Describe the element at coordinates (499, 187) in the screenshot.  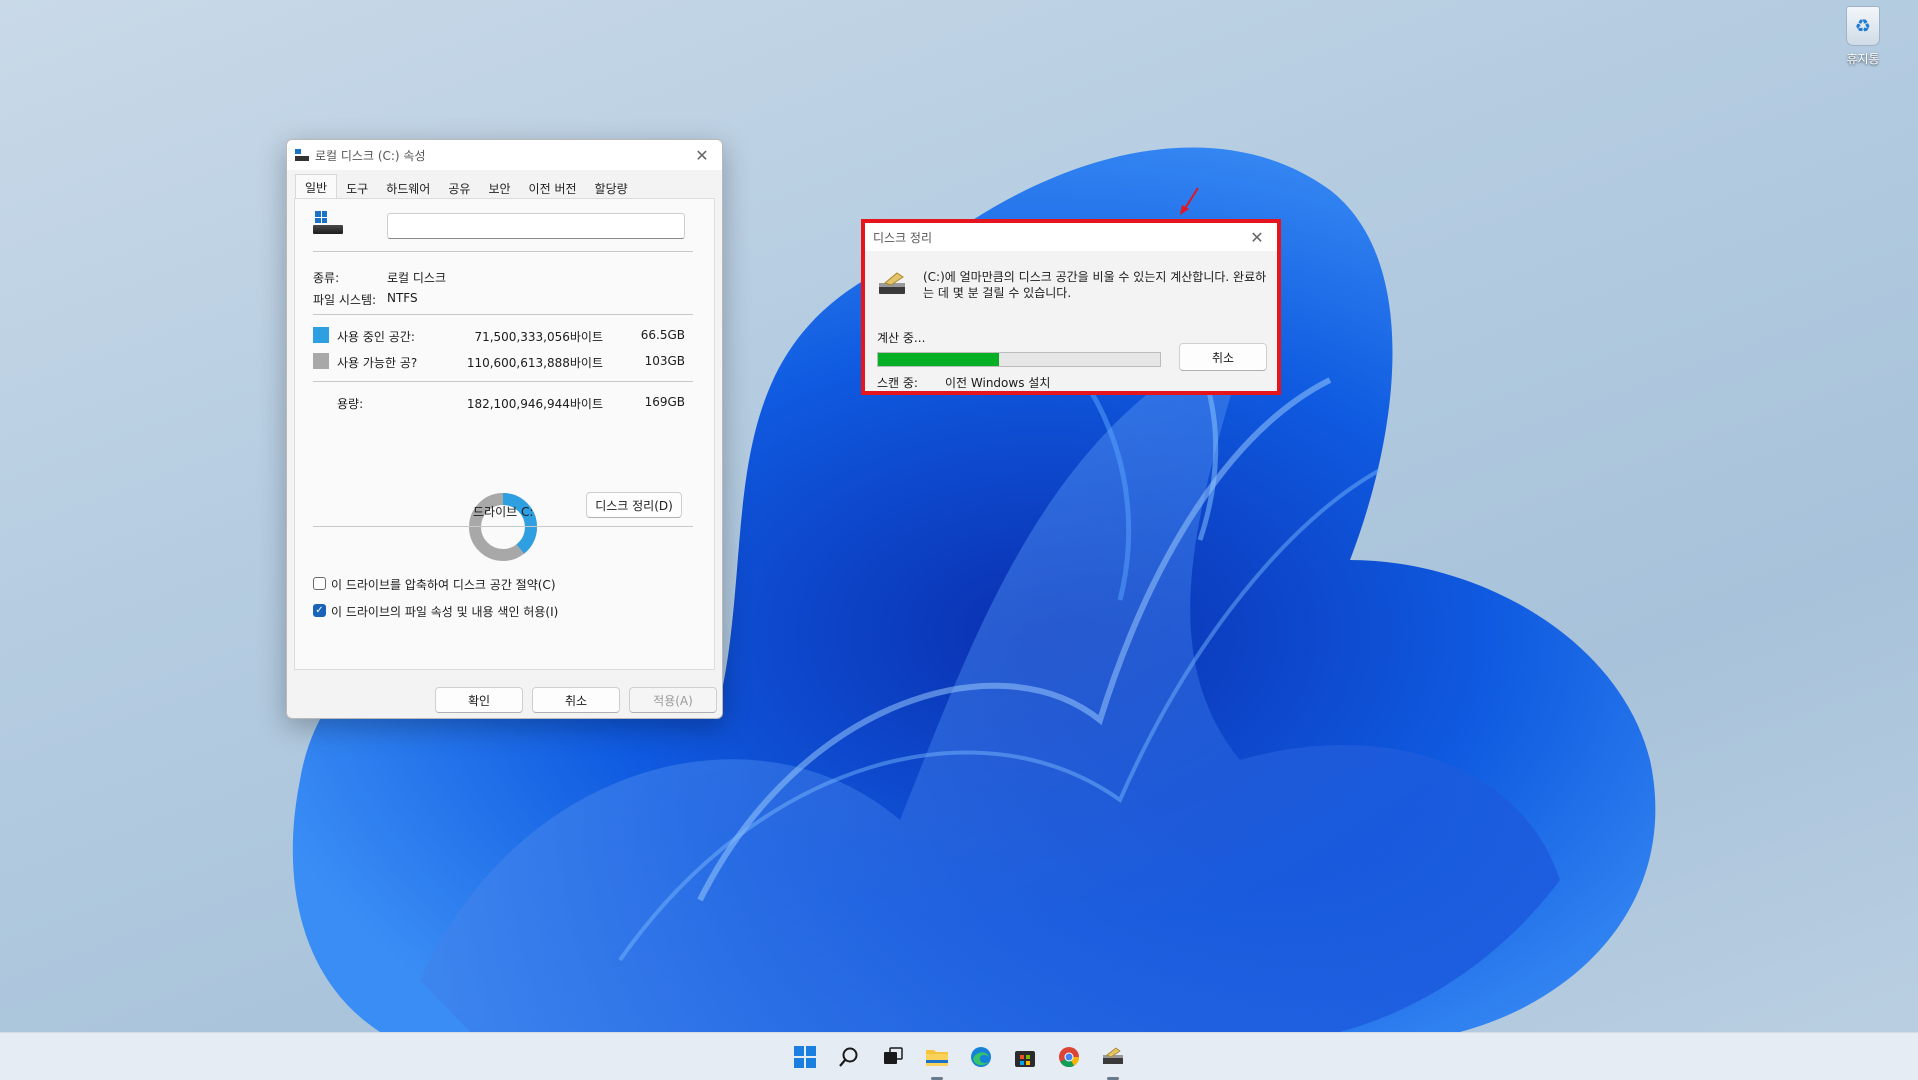
I see `tab-security: 보안` at that location.